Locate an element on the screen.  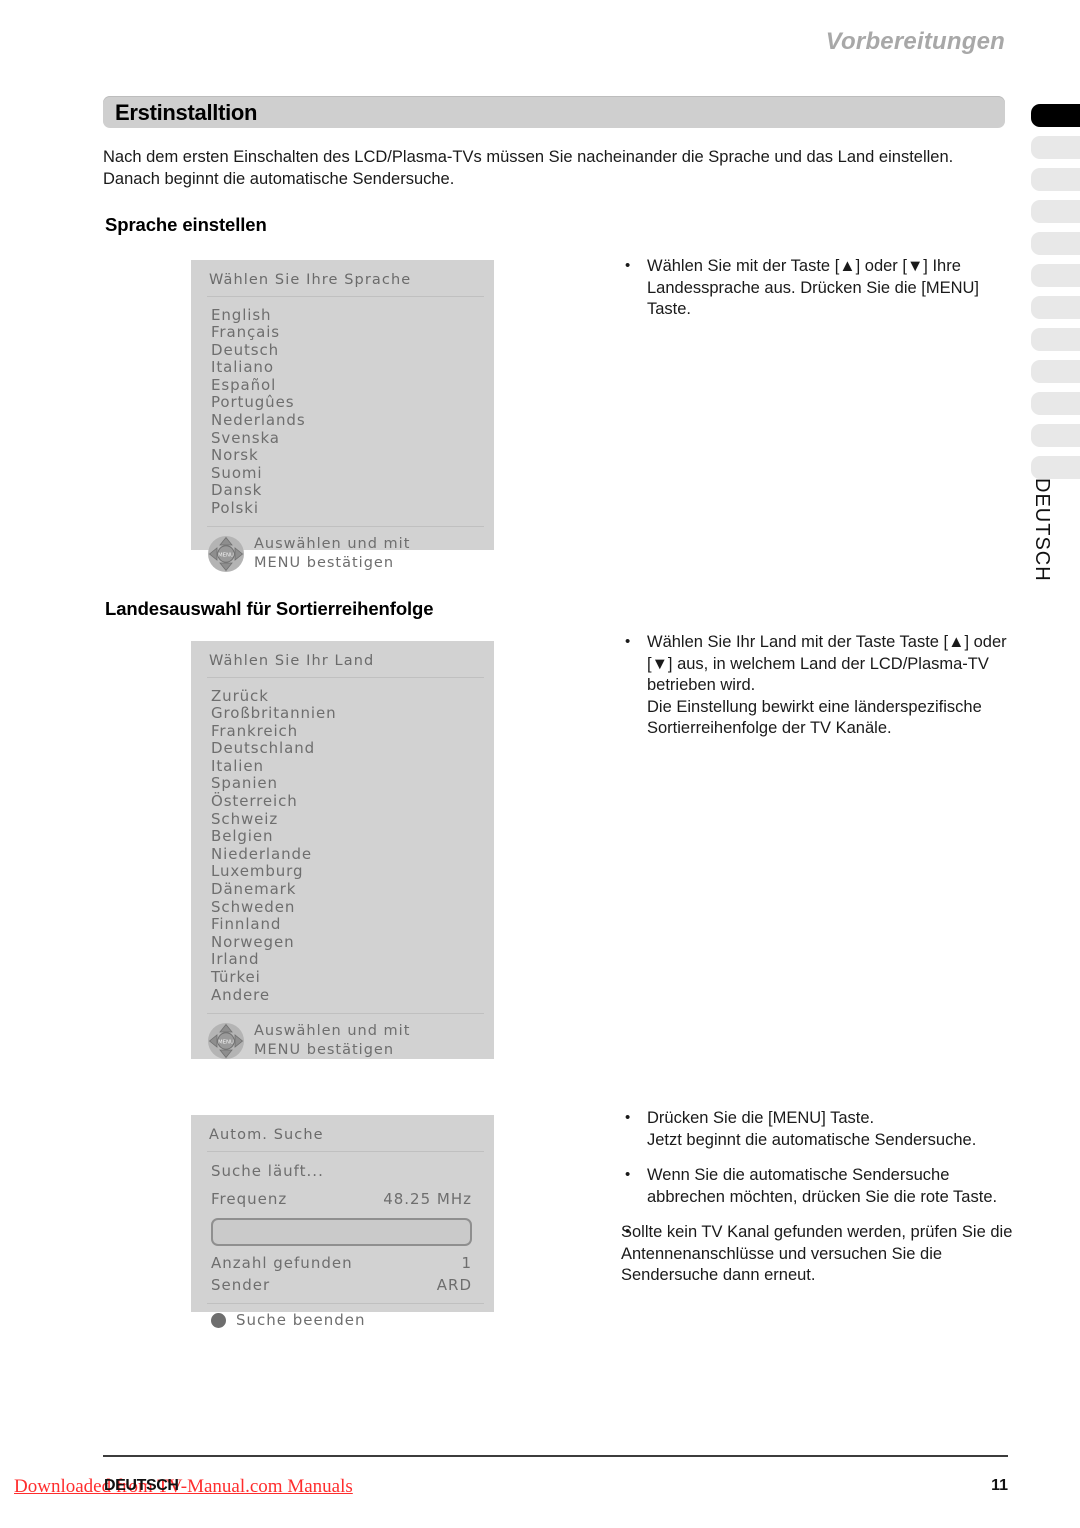
osd-country-item-15: Norwegen is located at coordinates (352, 942).